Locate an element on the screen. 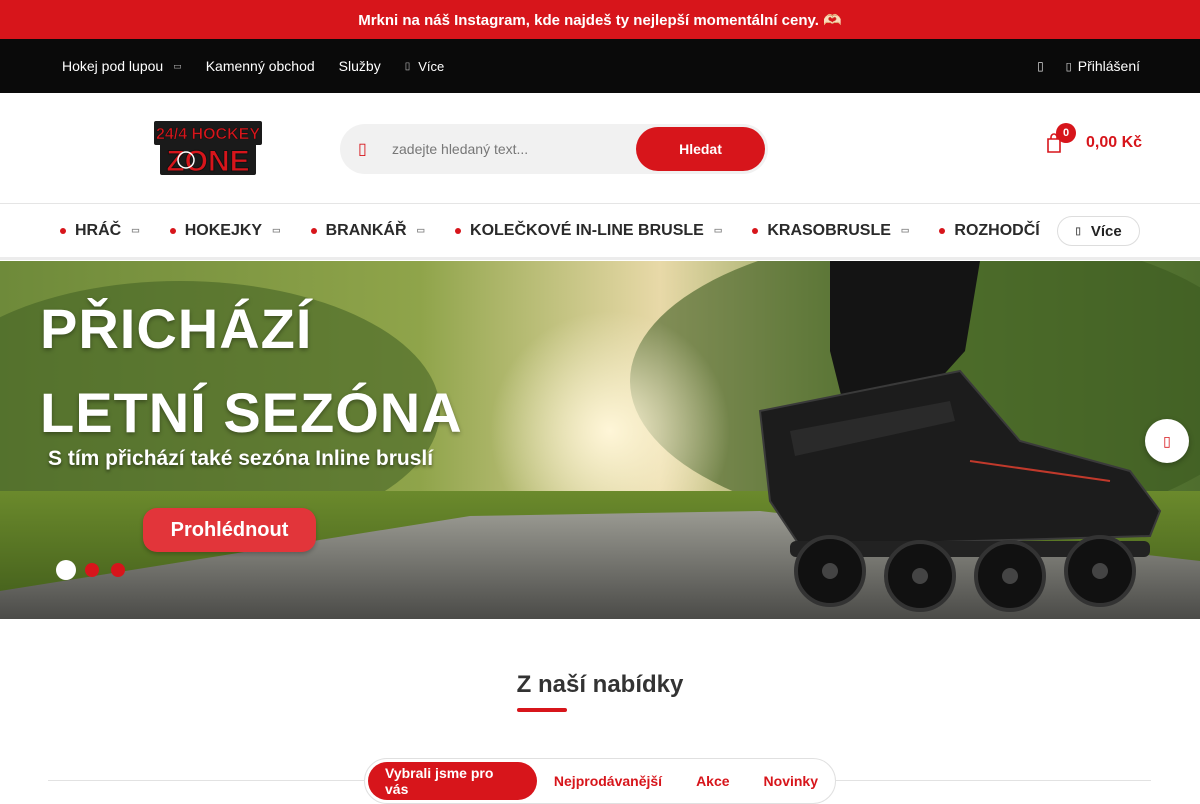 This screenshot has width=1200, height=804. cart-button: 0 0,00 Kč is located at coordinates (1096, 146).